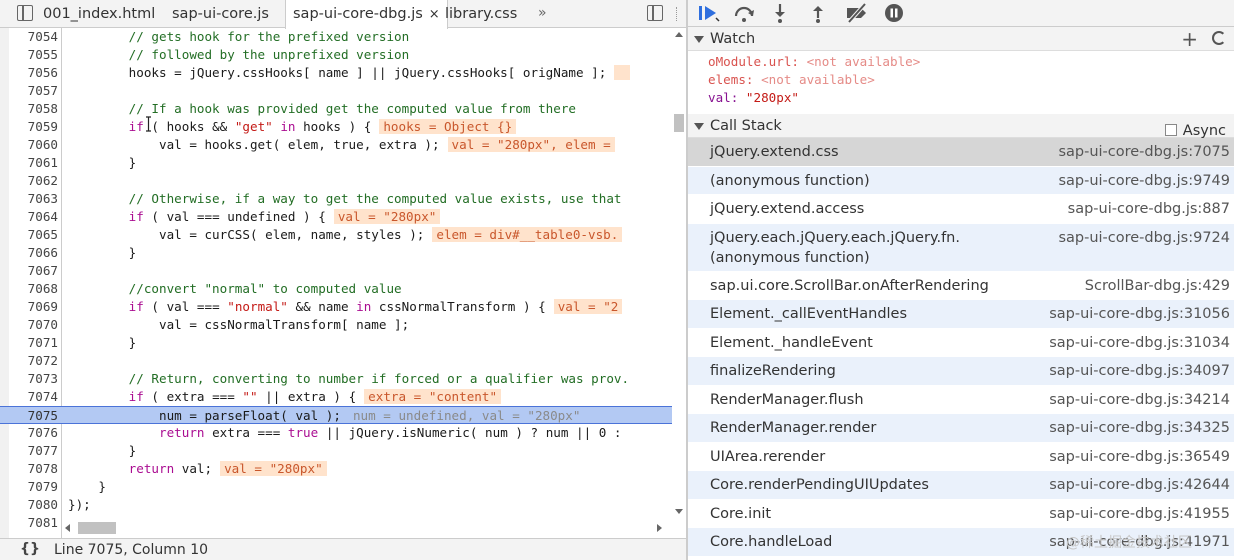  What do you see at coordinates (29, 433) in the screenshot?
I see `line-number: 7076` at bounding box center [29, 433].